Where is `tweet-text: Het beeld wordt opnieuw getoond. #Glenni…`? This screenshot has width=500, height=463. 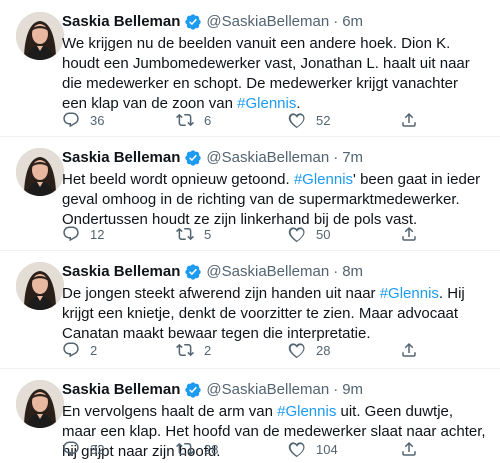
tweet-text: Het beeld wordt opnieuw getoond. #Glenni… is located at coordinates (274, 200).